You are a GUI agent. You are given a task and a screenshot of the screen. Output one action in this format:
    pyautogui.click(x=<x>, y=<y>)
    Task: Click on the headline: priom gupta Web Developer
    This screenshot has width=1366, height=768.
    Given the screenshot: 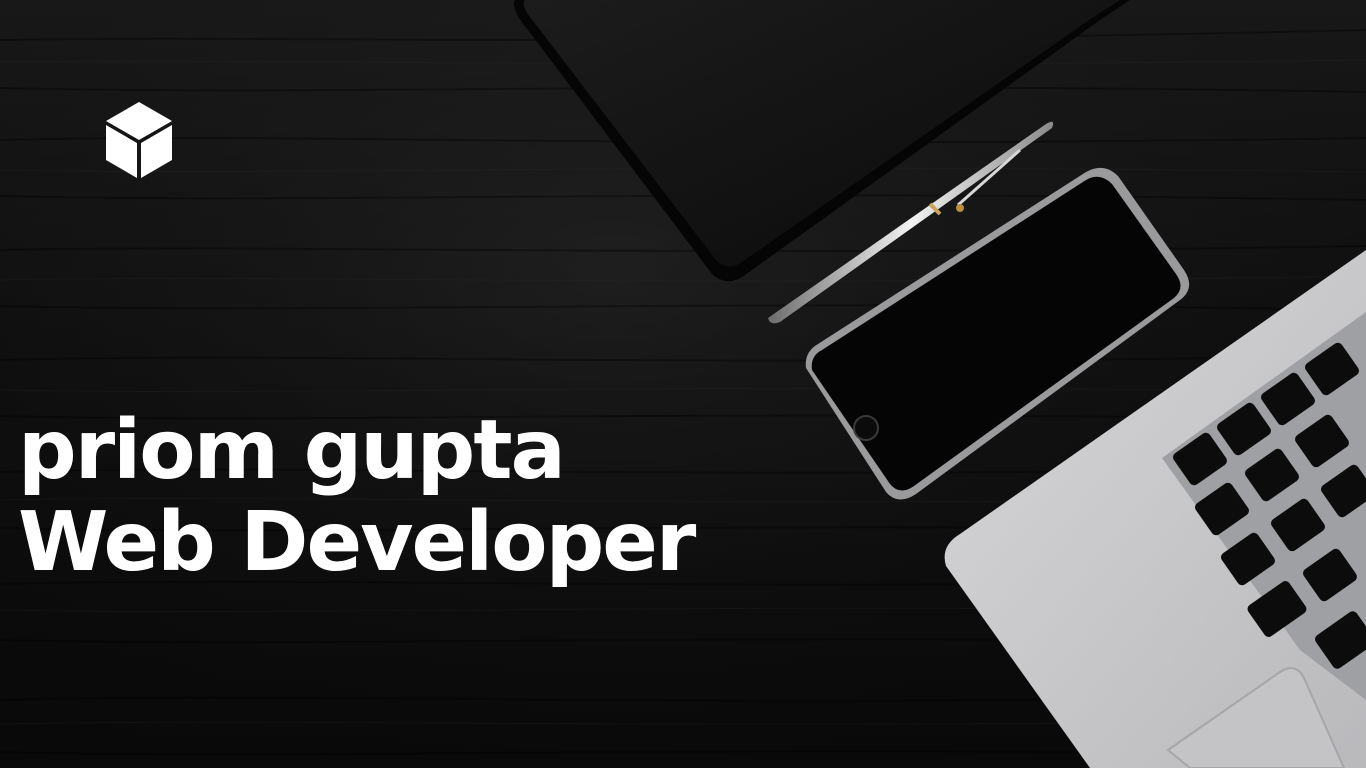 What is the action you would take?
    pyautogui.click(x=357, y=496)
    